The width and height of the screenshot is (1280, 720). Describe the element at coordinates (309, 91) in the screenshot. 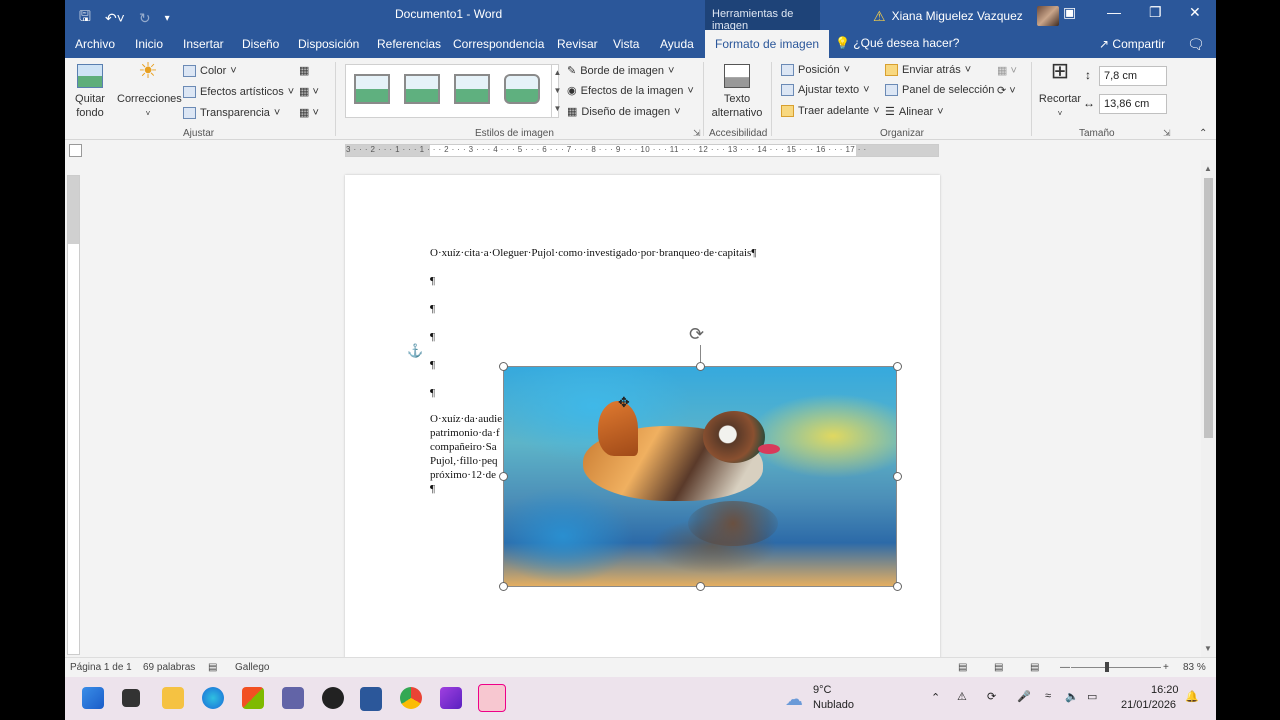

I see `change-picture-icon: ▦ ˅` at that location.